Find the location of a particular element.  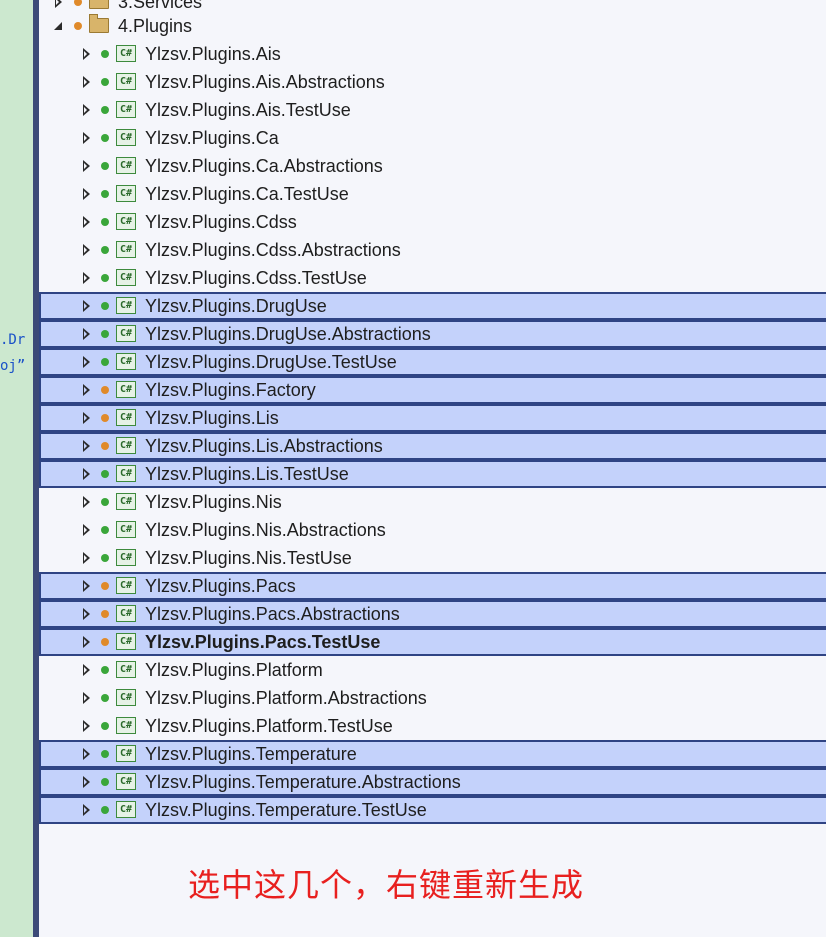

project-label: Ylzsv.Plugins.DrugUse.Abstractions is located at coordinates (288, 334).